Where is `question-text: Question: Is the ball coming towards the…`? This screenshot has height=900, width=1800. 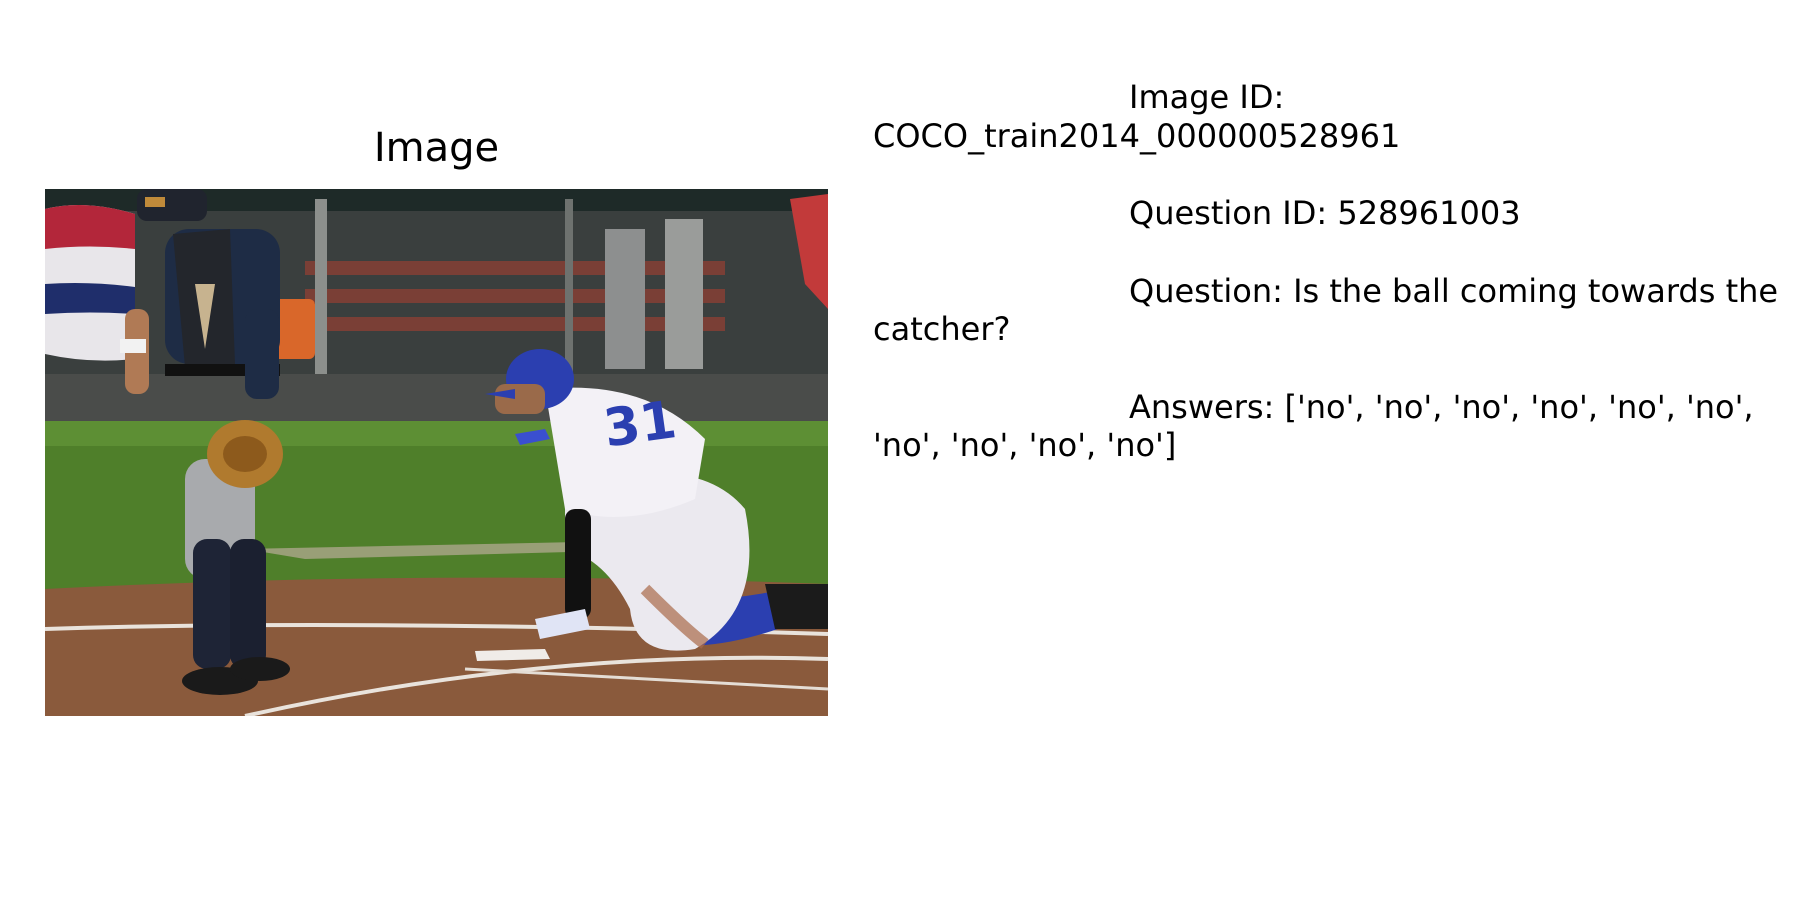 question-text: Question: Is the ball coming towards the… is located at coordinates (1326, 310).